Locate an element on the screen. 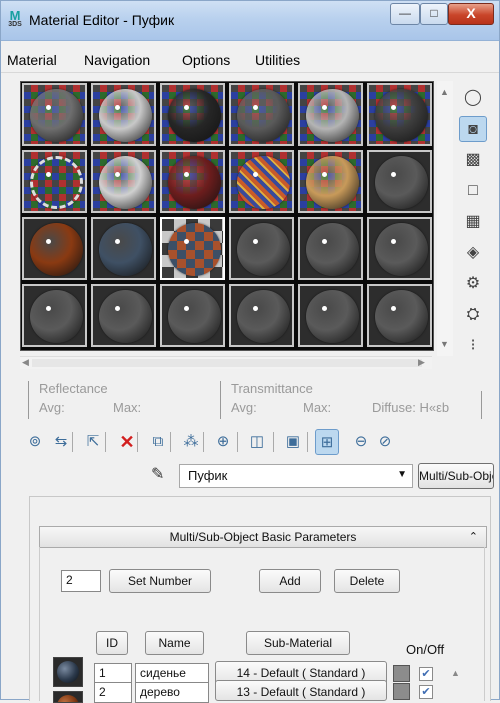 This screenshot has height=703, width=500. make-unique-icon: ⁂ is located at coordinates (191, 442).